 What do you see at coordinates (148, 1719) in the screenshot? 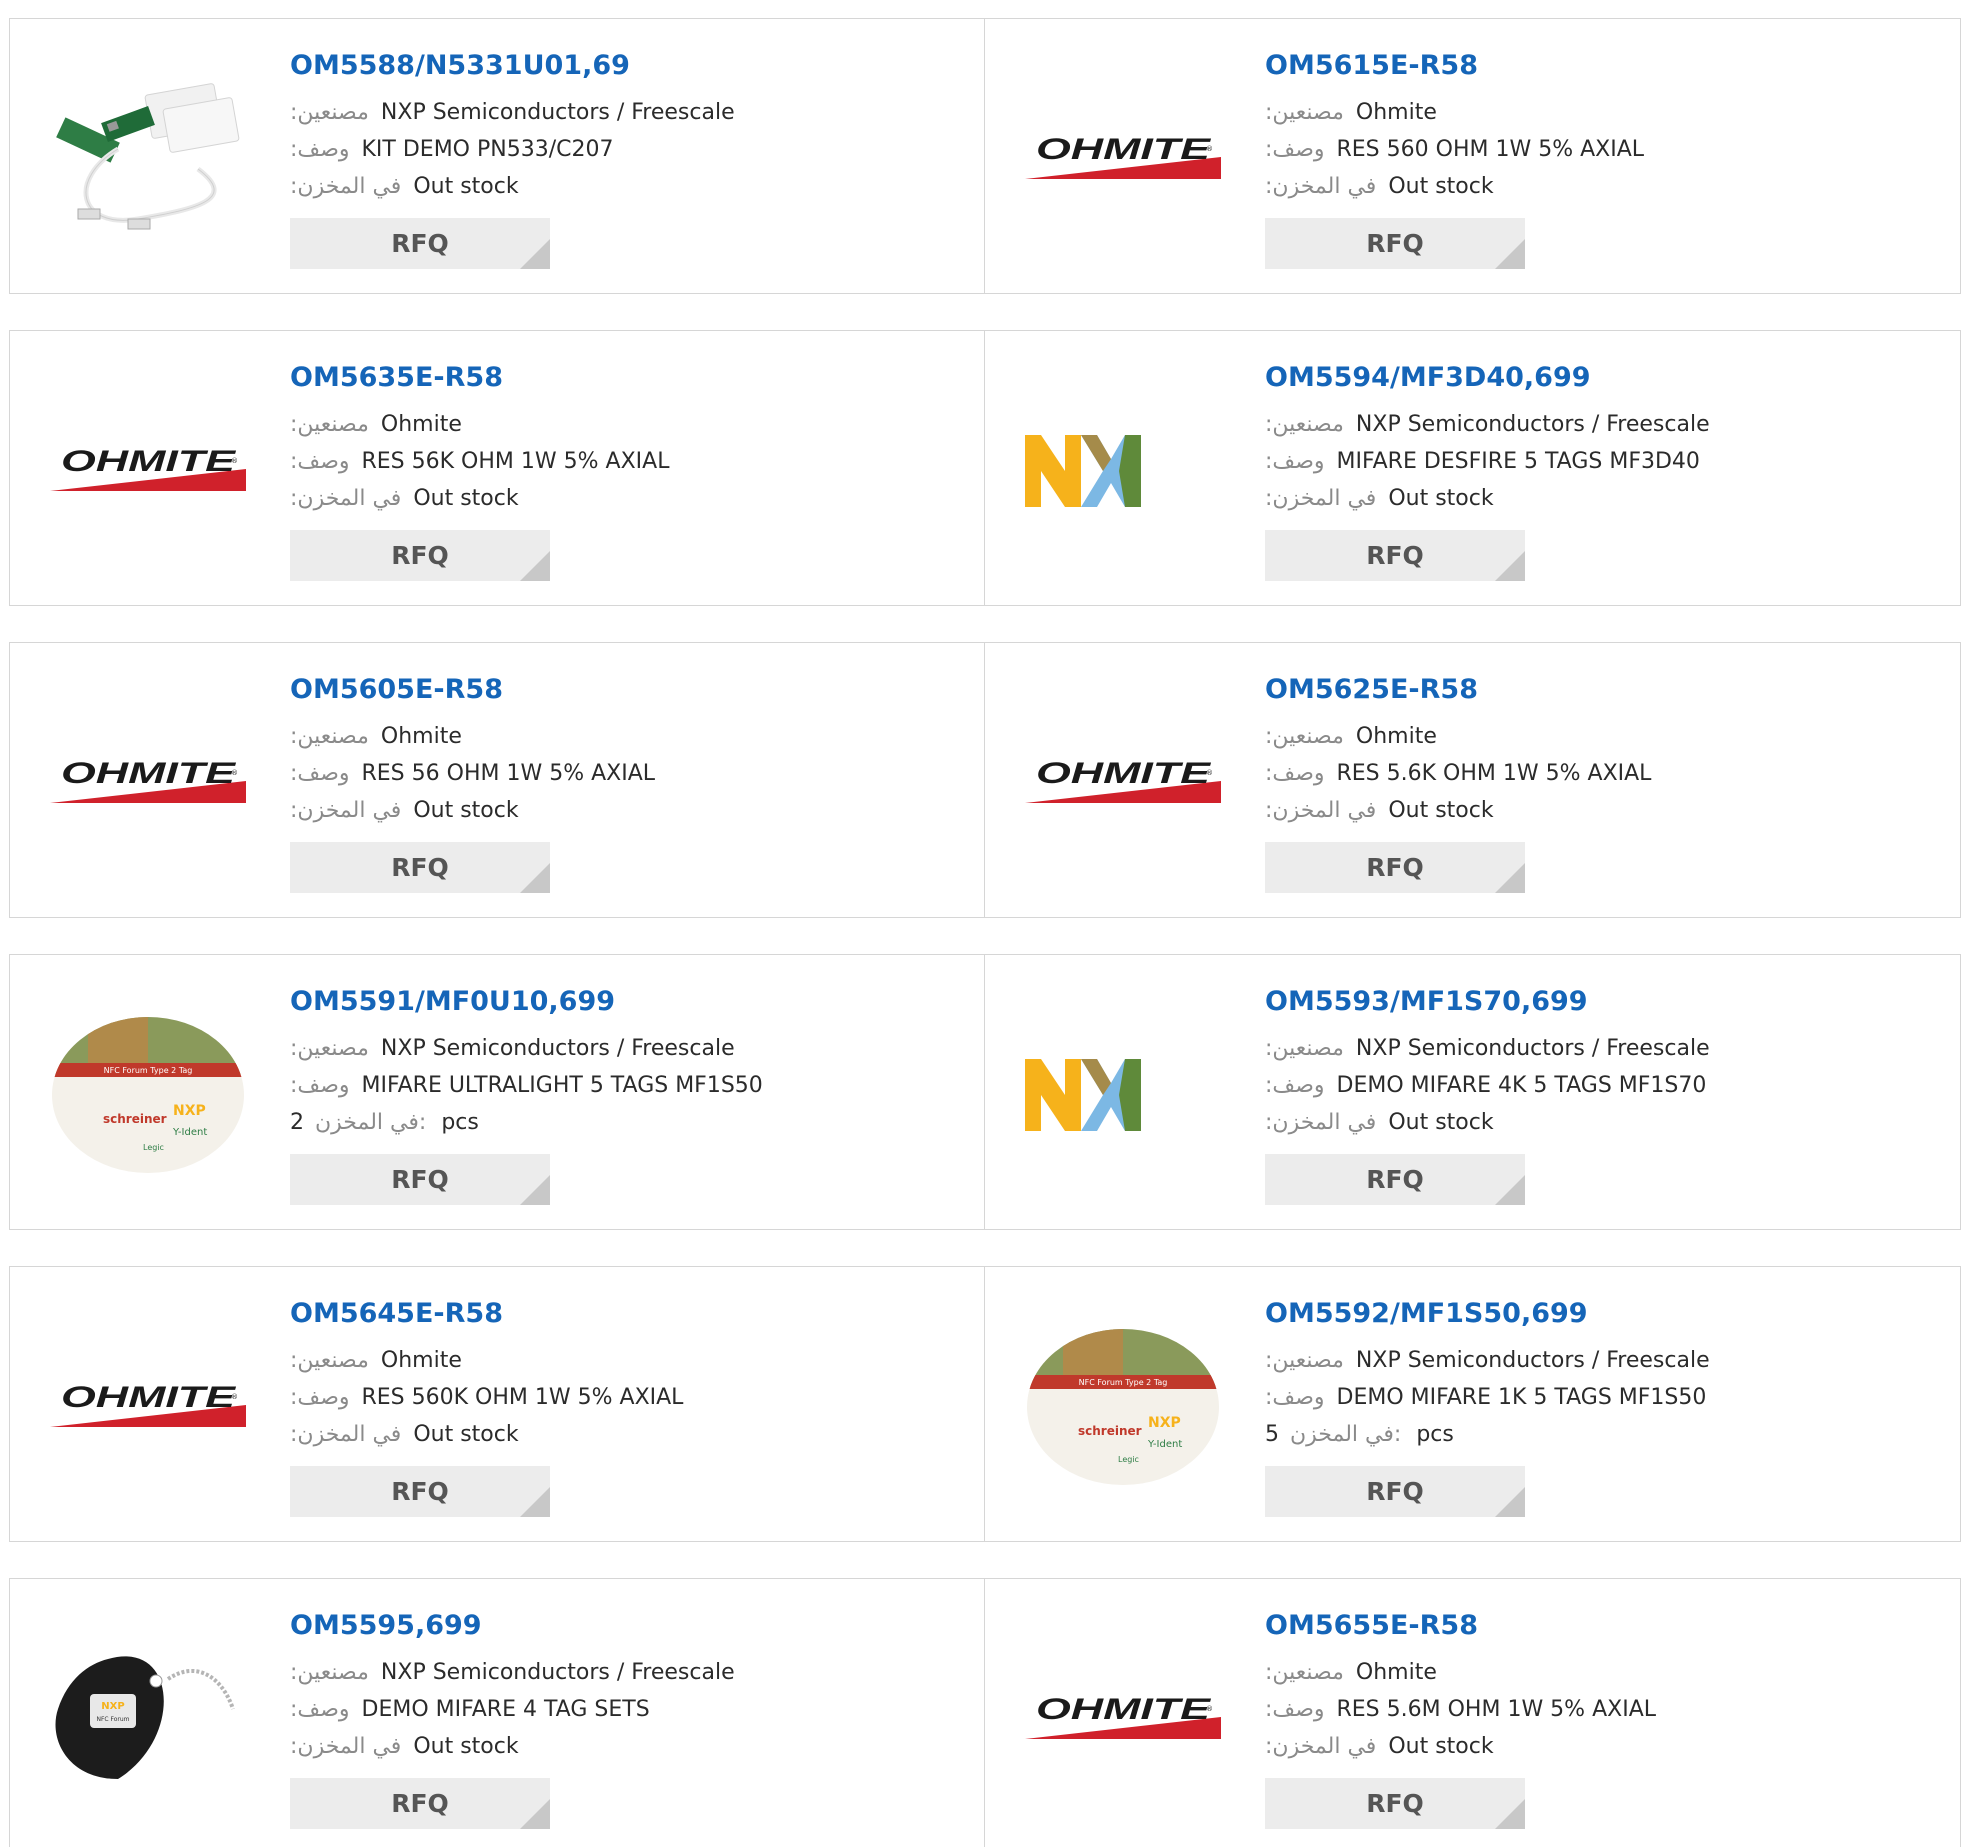
I see `product-image: NXP NFC Forum` at bounding box center [148, 1719].